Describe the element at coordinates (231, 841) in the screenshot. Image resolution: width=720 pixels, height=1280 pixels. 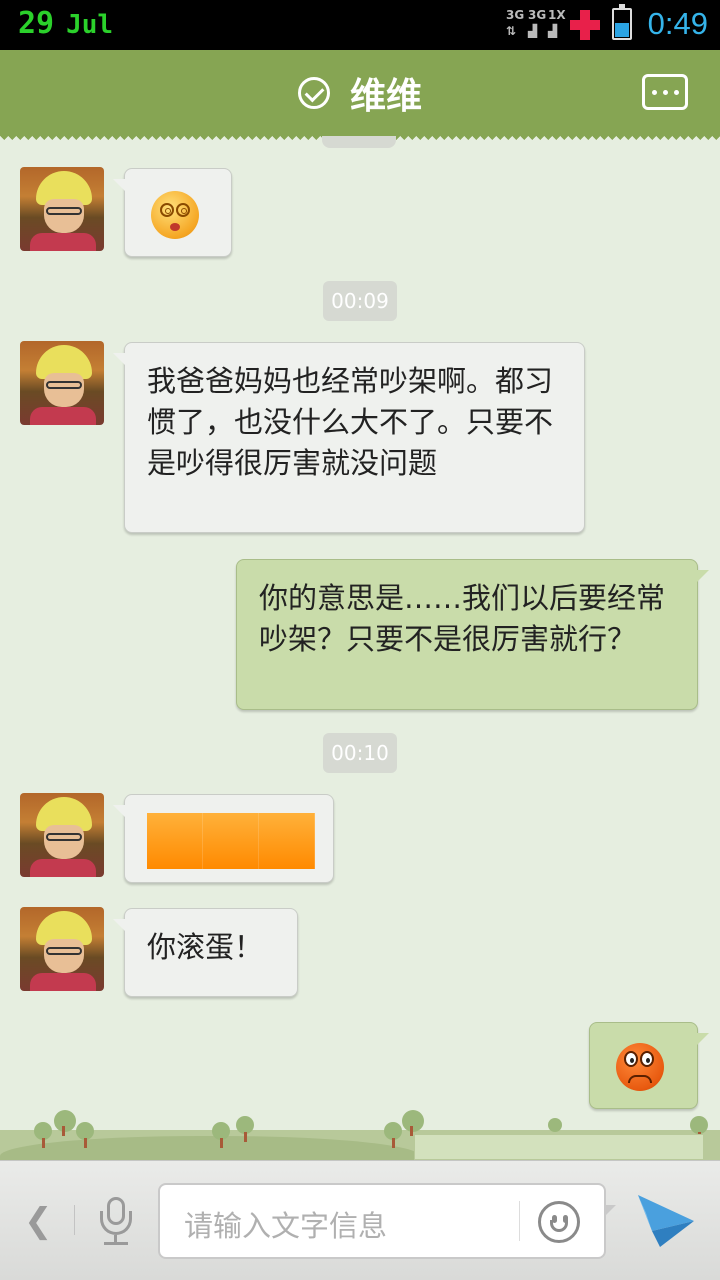
I see `message-image` at that location.